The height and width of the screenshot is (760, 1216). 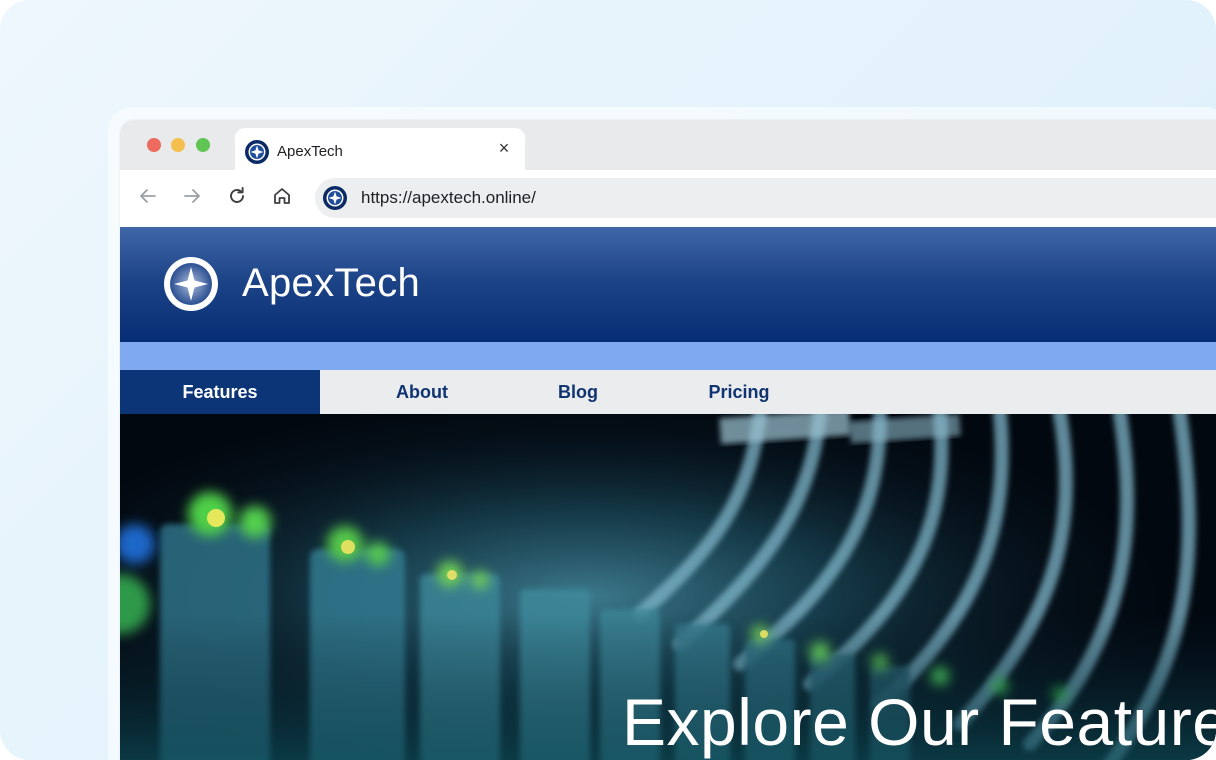 I want to click on nav-item-blog: Blog, so click(x=578, y=392).